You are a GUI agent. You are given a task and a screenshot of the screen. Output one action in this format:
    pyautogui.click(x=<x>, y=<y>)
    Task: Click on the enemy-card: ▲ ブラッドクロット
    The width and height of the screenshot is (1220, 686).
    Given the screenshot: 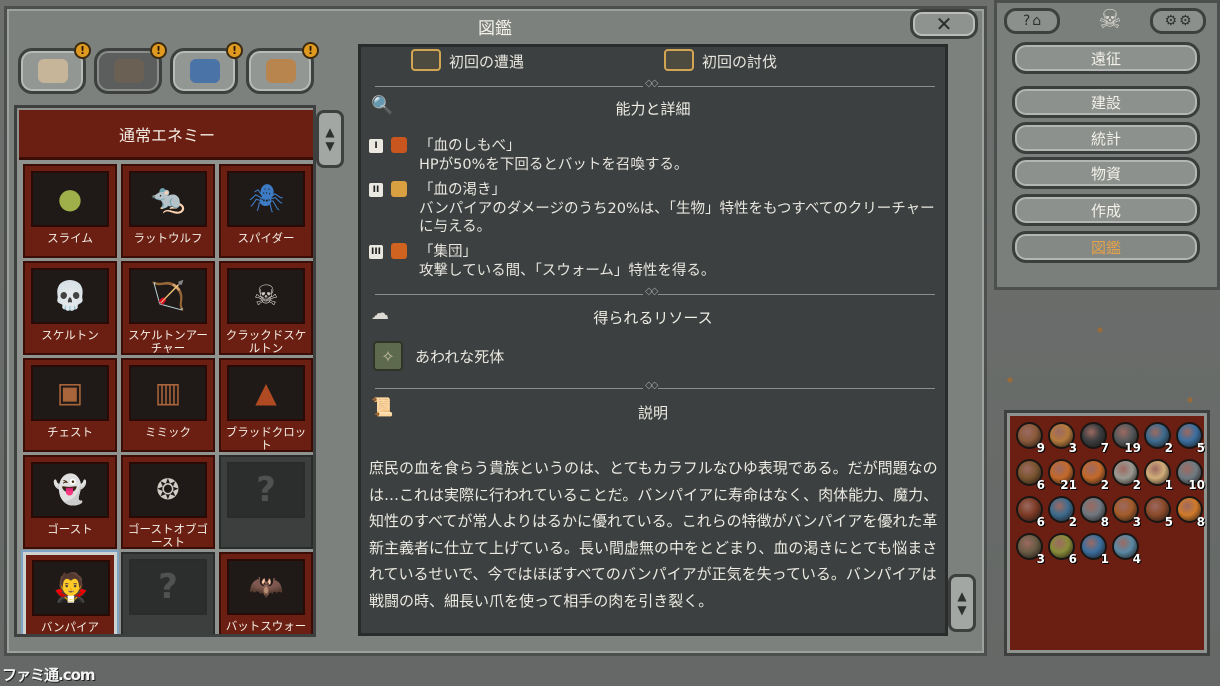 What is the action you would take?
    pyautogui.click(x=266, y=405)
    